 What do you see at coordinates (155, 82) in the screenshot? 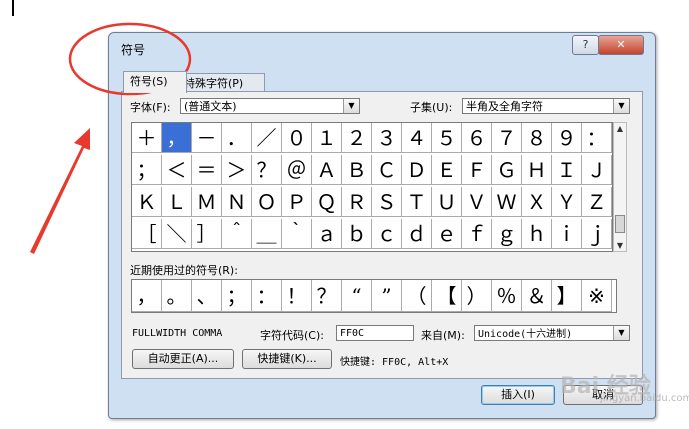
I see `tab-symbols: 符号(S)` at bounding box center [155, 82].